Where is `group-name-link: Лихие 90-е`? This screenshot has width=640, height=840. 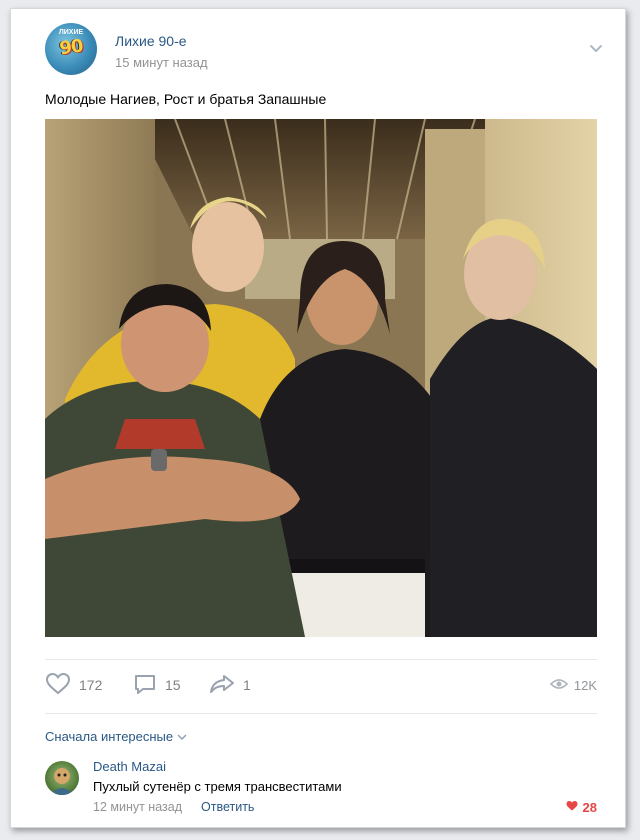
group-name-link: Лихие 90-е is located at coordinates (151, 41).